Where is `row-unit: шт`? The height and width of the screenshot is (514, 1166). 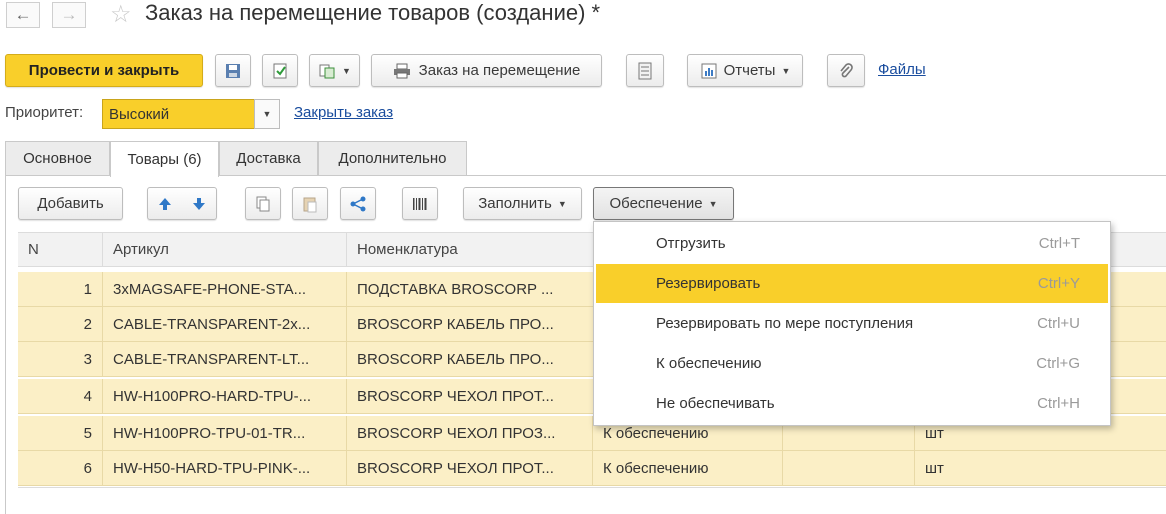
row-unit: шт is located at coordinates (1040, 468).